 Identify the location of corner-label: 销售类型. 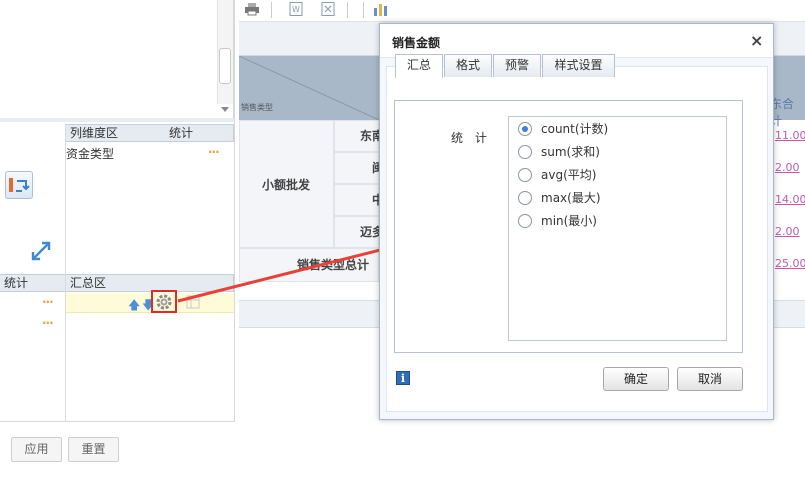
(257, 107).